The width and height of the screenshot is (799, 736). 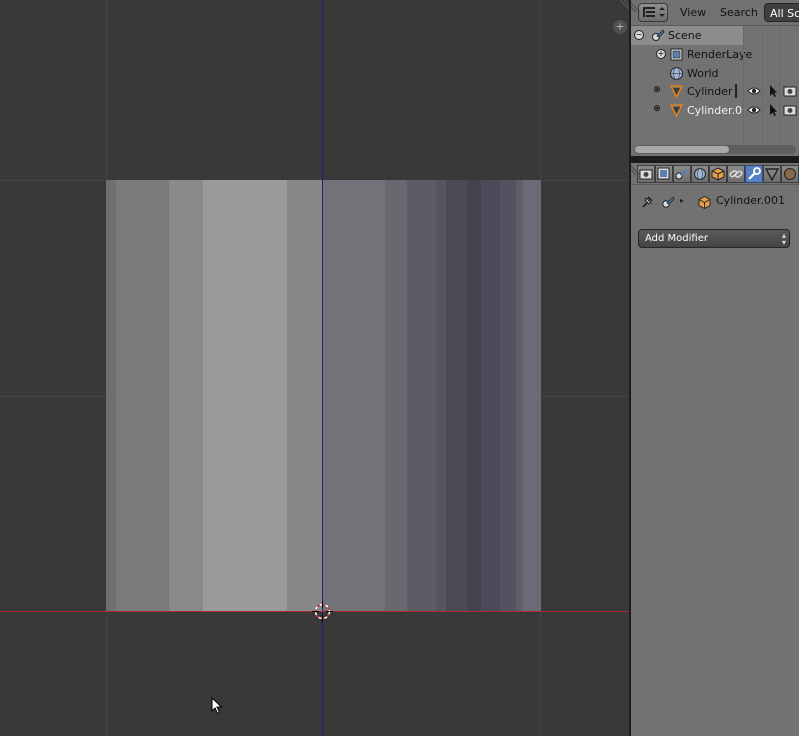 What do you see at coordinates (693, 12) in the screenshot?
I see `view-menu: View` at bounding box center [693, 12].